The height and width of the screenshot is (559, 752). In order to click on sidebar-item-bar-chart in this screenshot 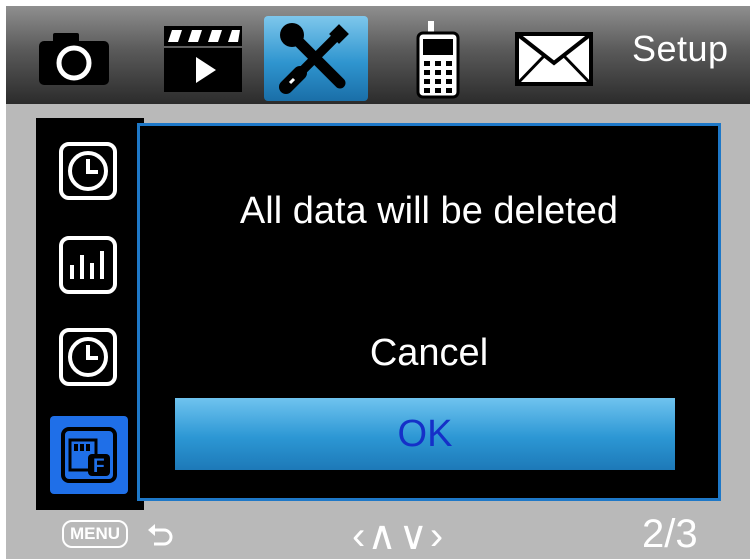, I will do `click(88, 265)`.